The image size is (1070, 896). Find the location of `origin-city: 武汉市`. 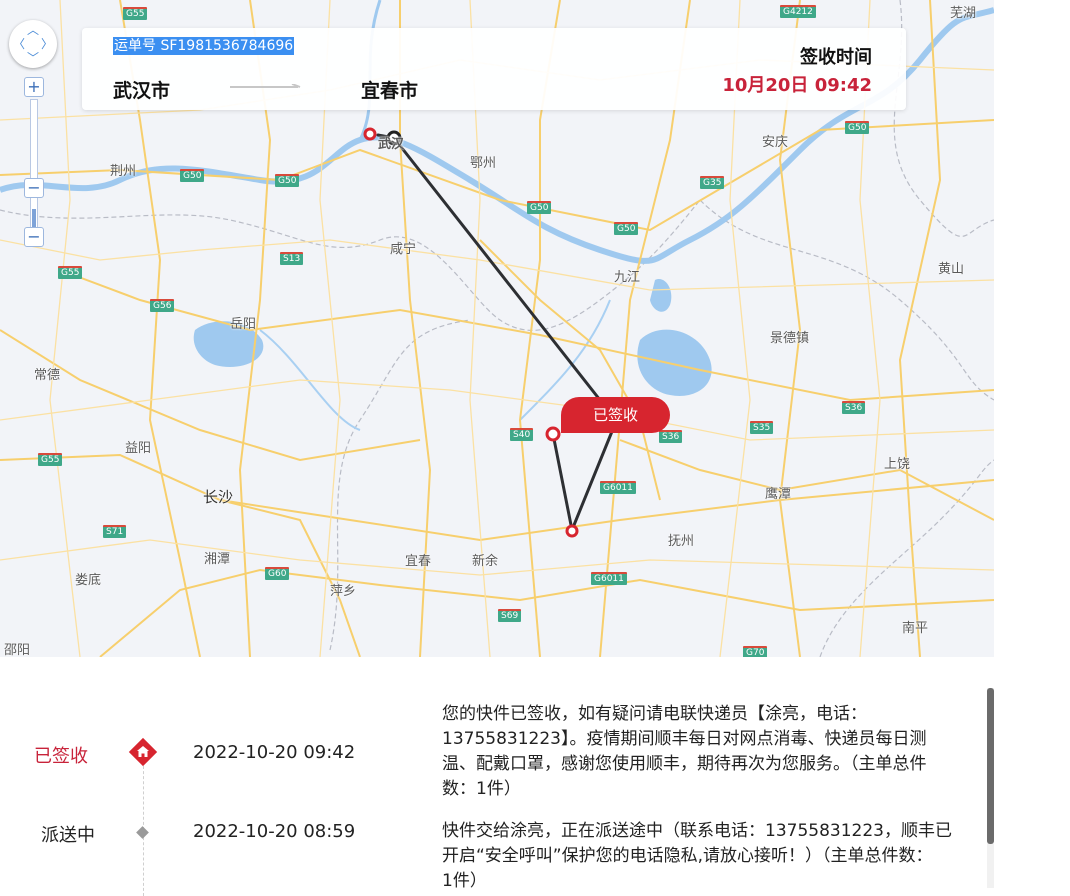

origin-city: 武汉市 is located at coordinates (142, 91).